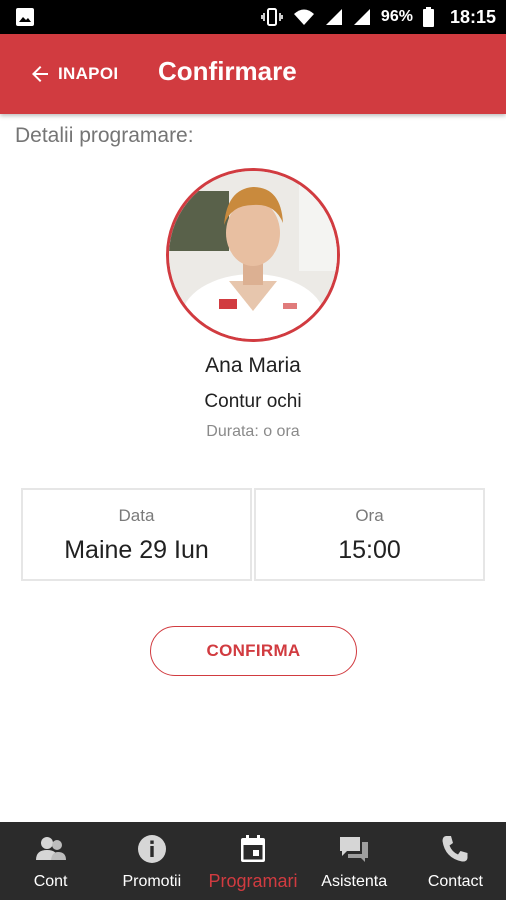  I want to click on confirm-button: CONFIRMA, so click(253, 651).